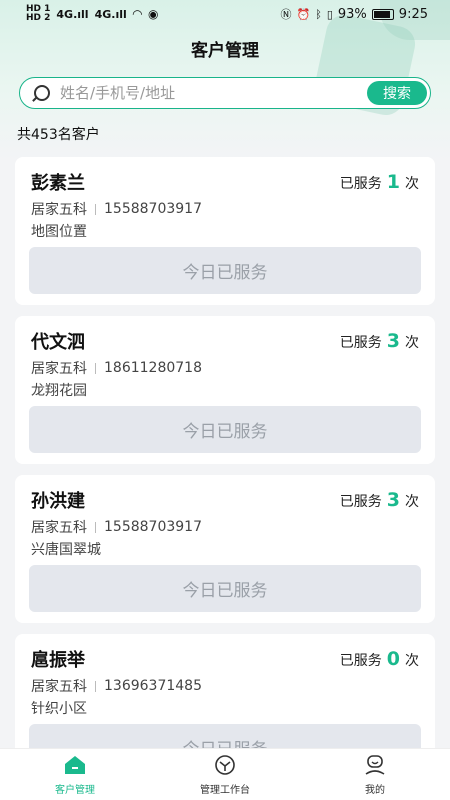 The height and width of the screenshot is (800, 450). I want to click on tab-customer-management: 客户管理, so click(75, 774).